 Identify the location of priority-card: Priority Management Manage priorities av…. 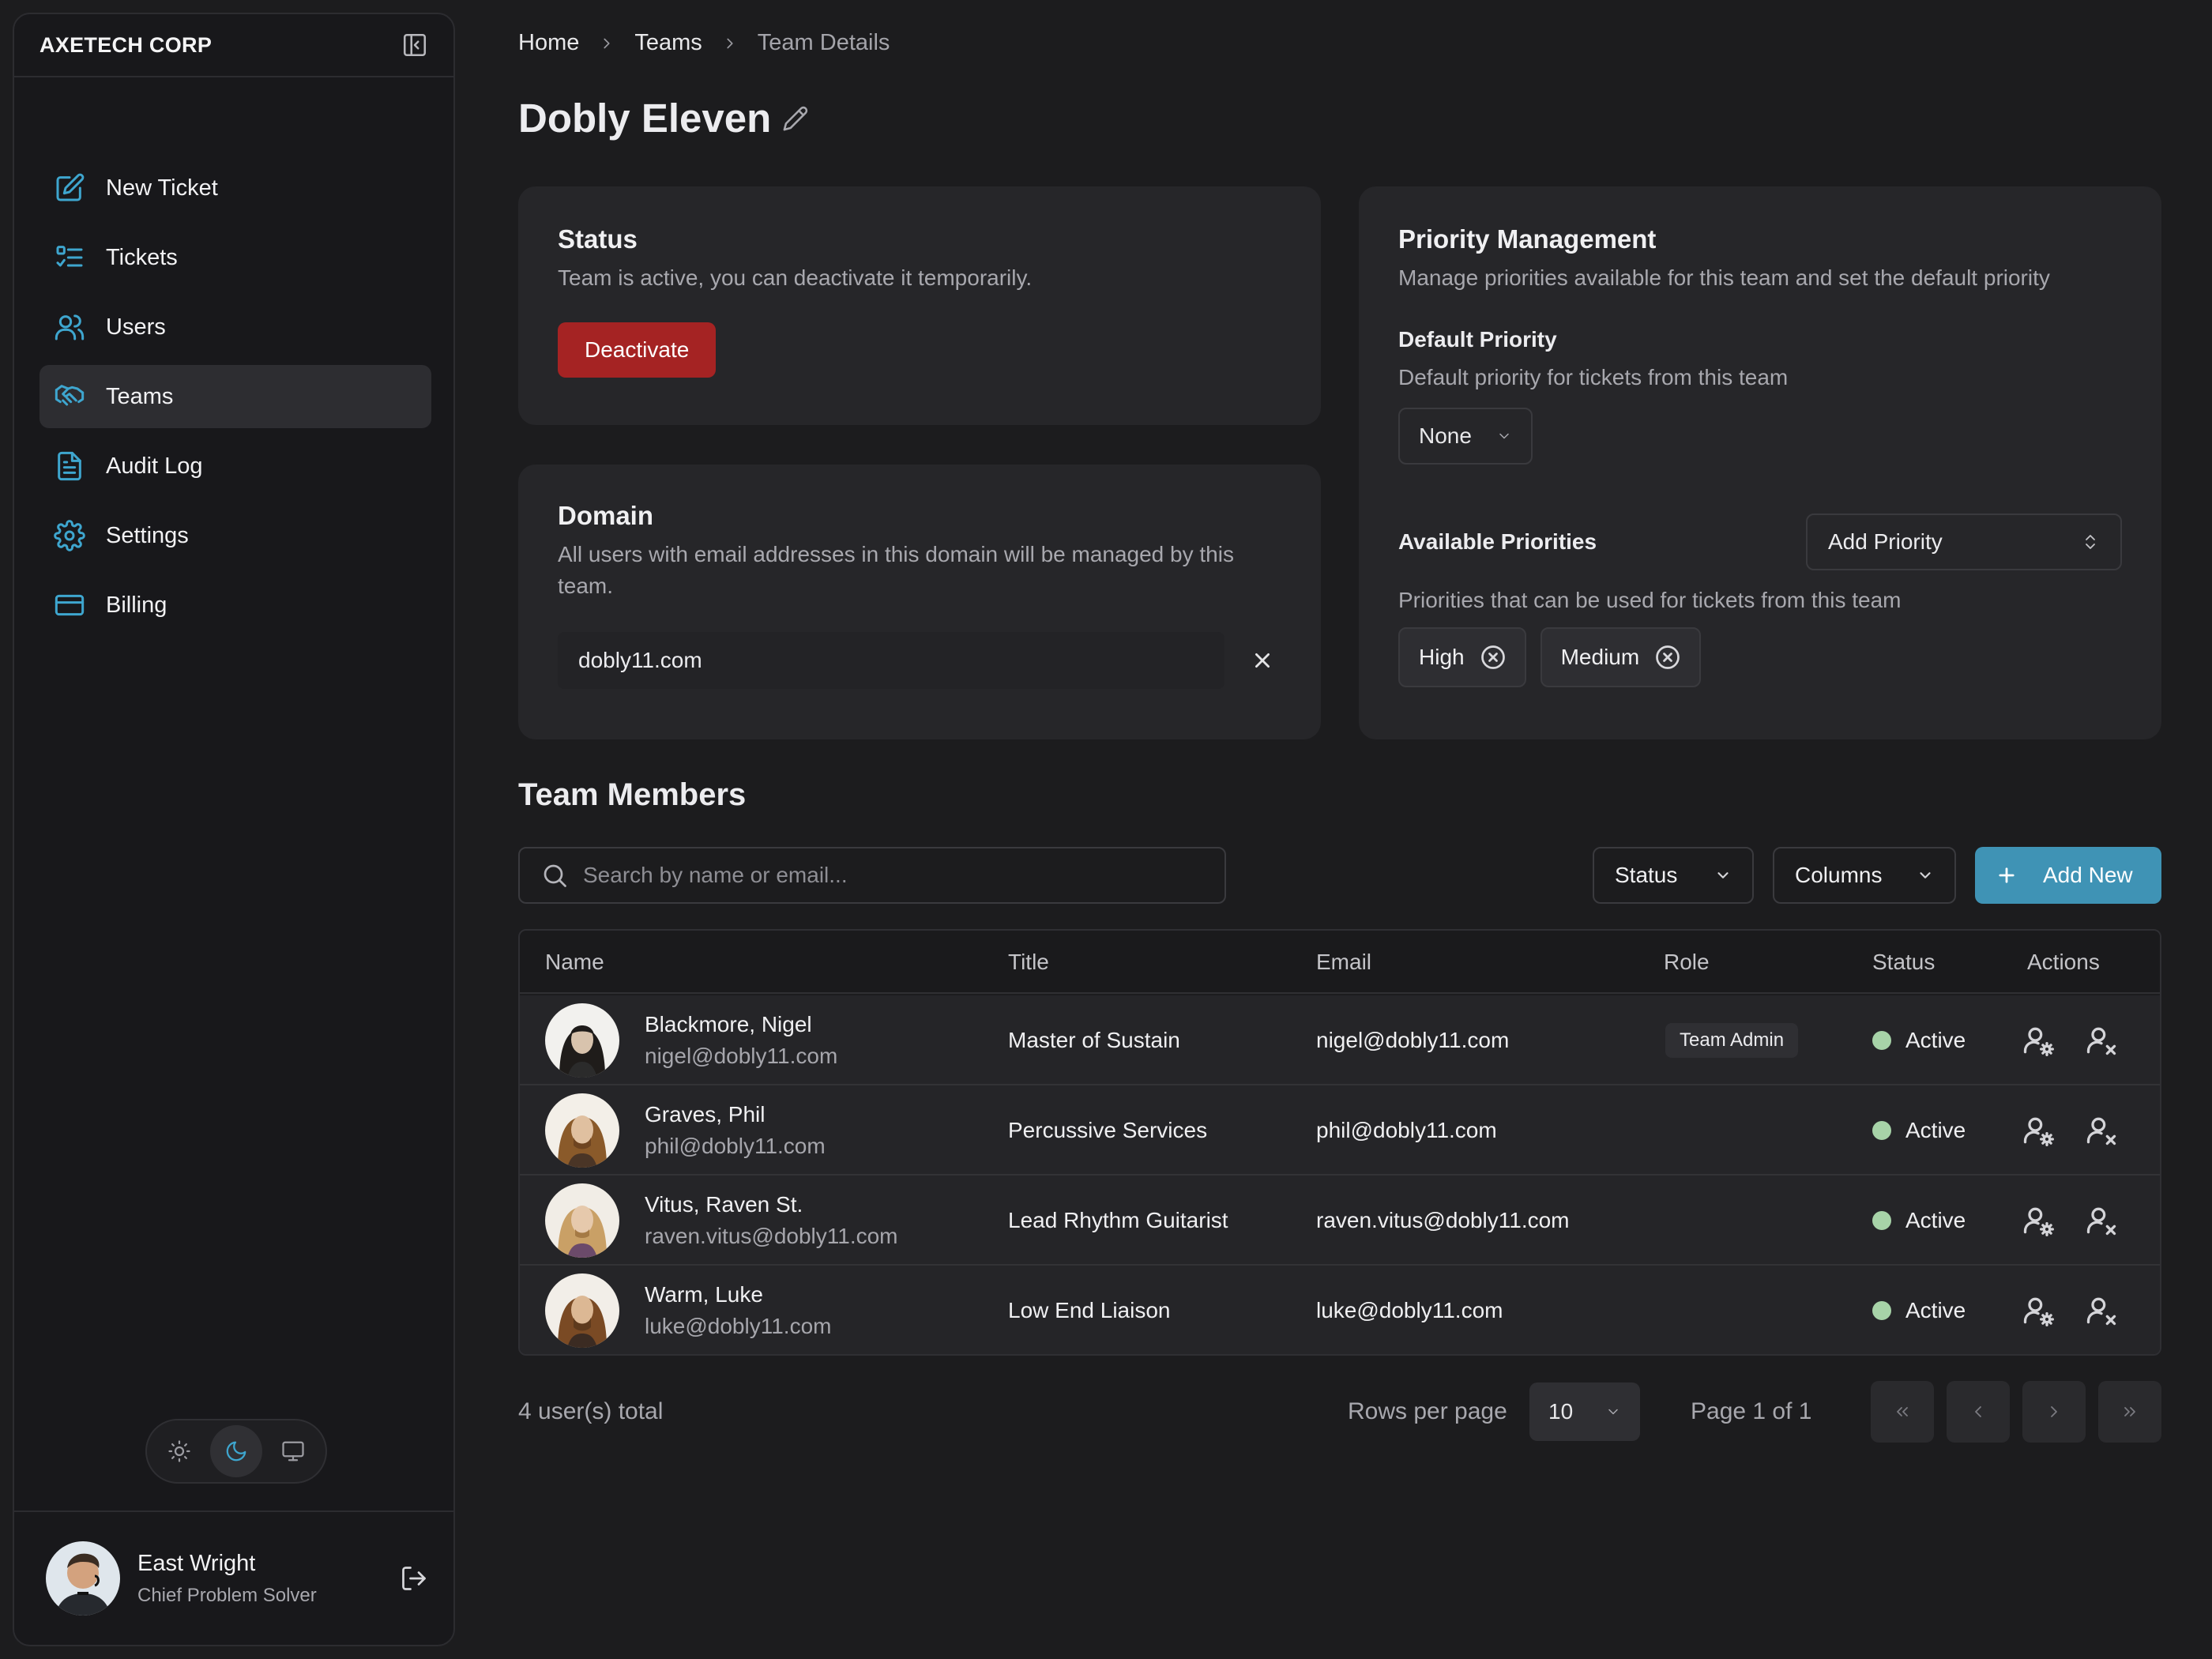
(1760, 462).